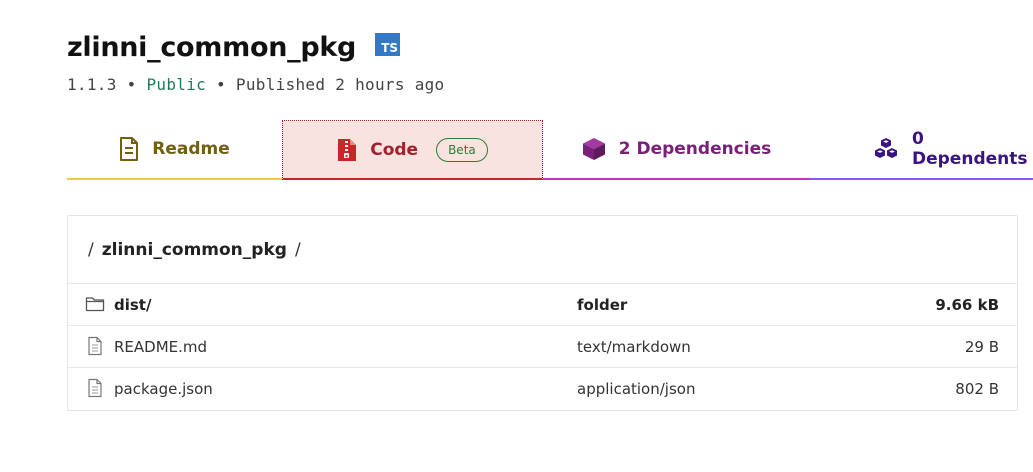 This screenshot has width=1033, height=472. What do you see at coordinates (634, 346) in the screenshot?
I see `file-type: text/markdown` at bounding box center [634, 346].